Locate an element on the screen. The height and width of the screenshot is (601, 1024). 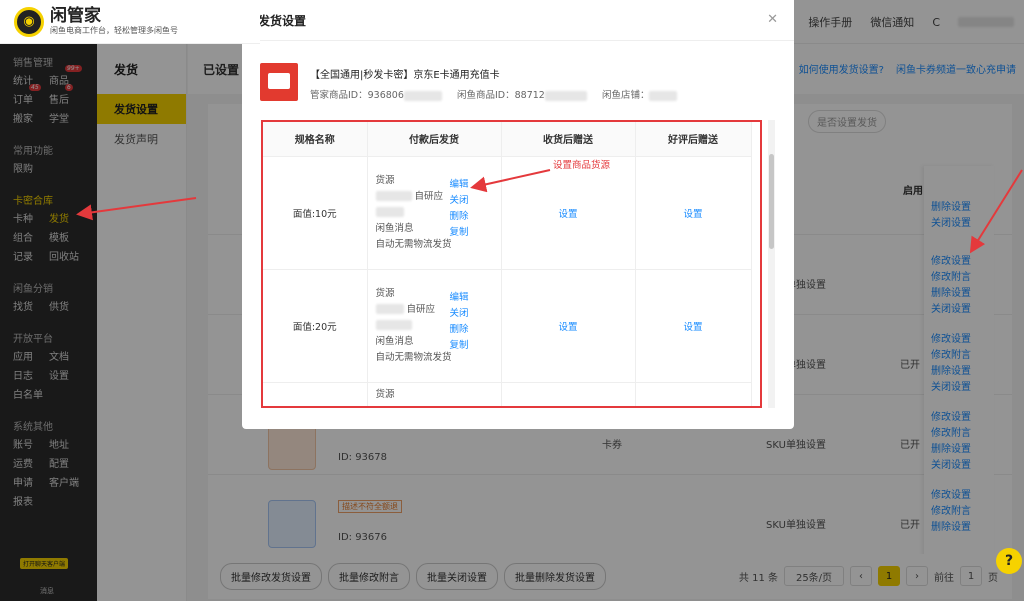
product-image is located at coordinates (279, 82).